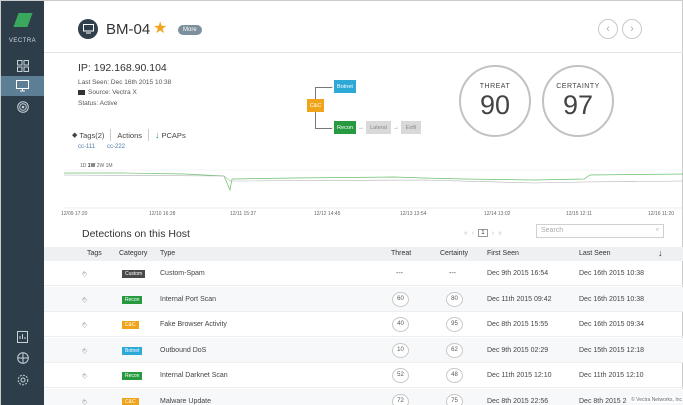 The image size is (683, 405). I want to click on range-1m: 1M, so click(109, 166).